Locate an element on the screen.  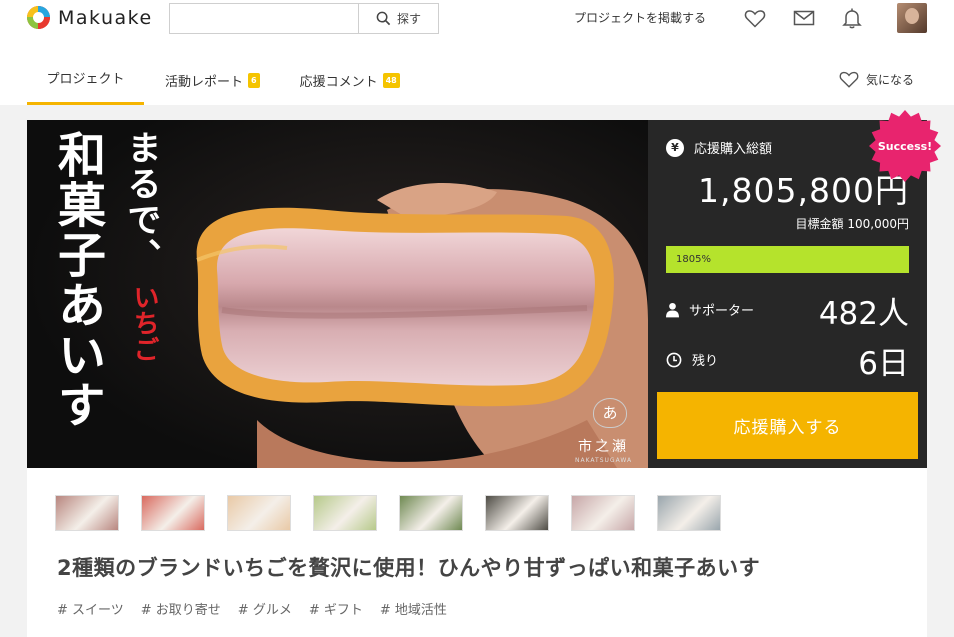
post-project-link: プロジェクトを掲載する is located at coordinates (640, 17).